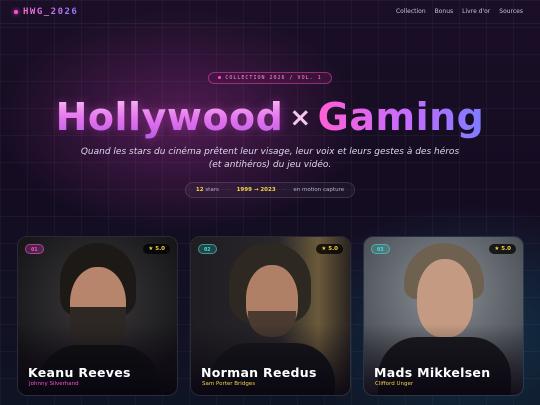 Image resolution: width=540 pixels, height=405 pixels. Describe the element at coordinates (319, 189) in the screenshot. I see `stat-motion-capture: en motion capture` at that location.